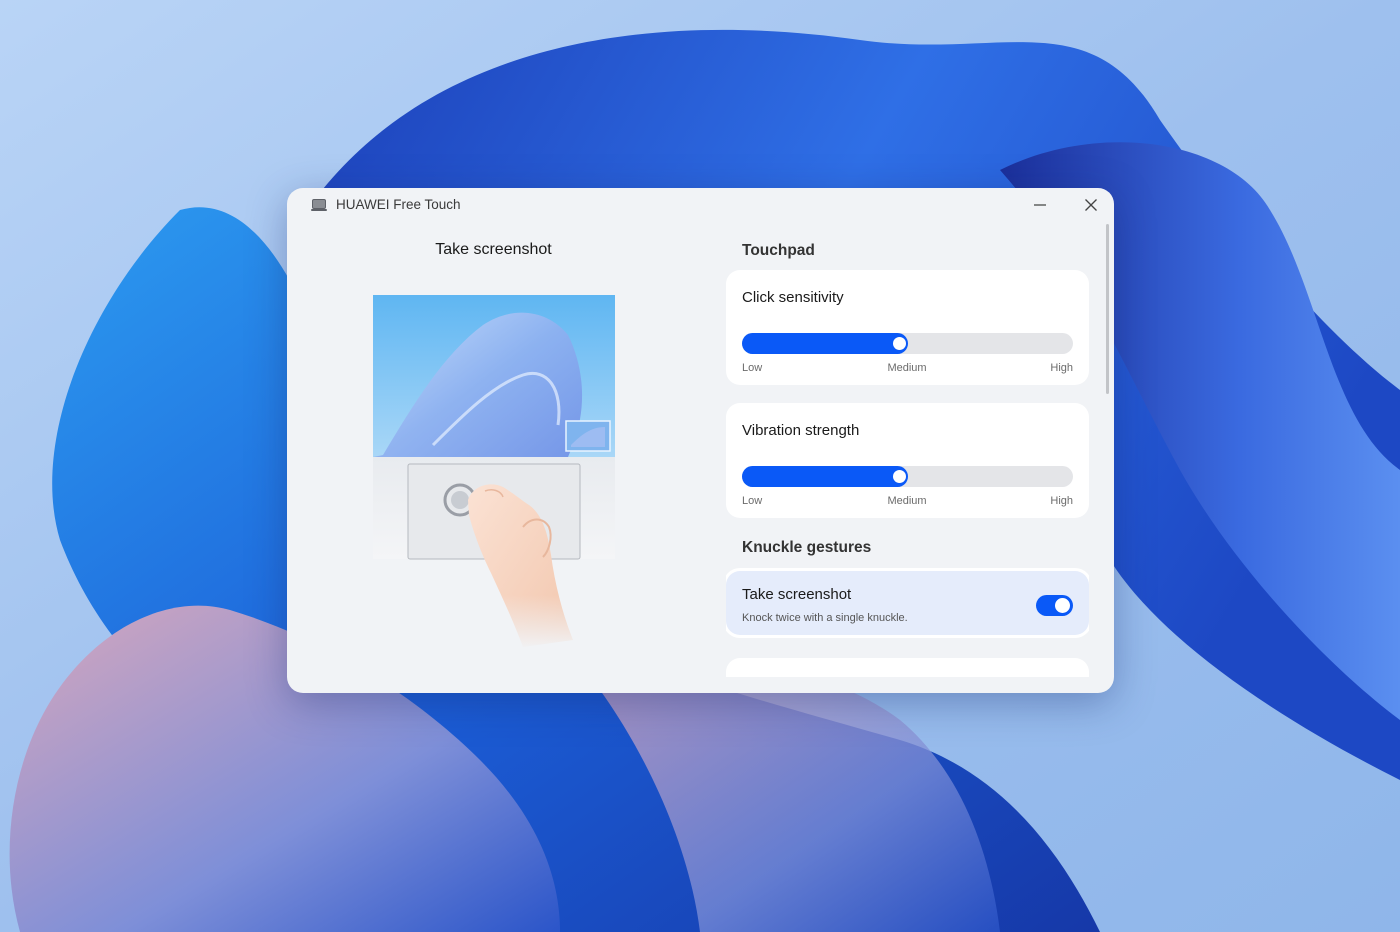 The image size is (1400, 932). I want to click on vibration-strength-label: Vibration strength, so click(801, 430).